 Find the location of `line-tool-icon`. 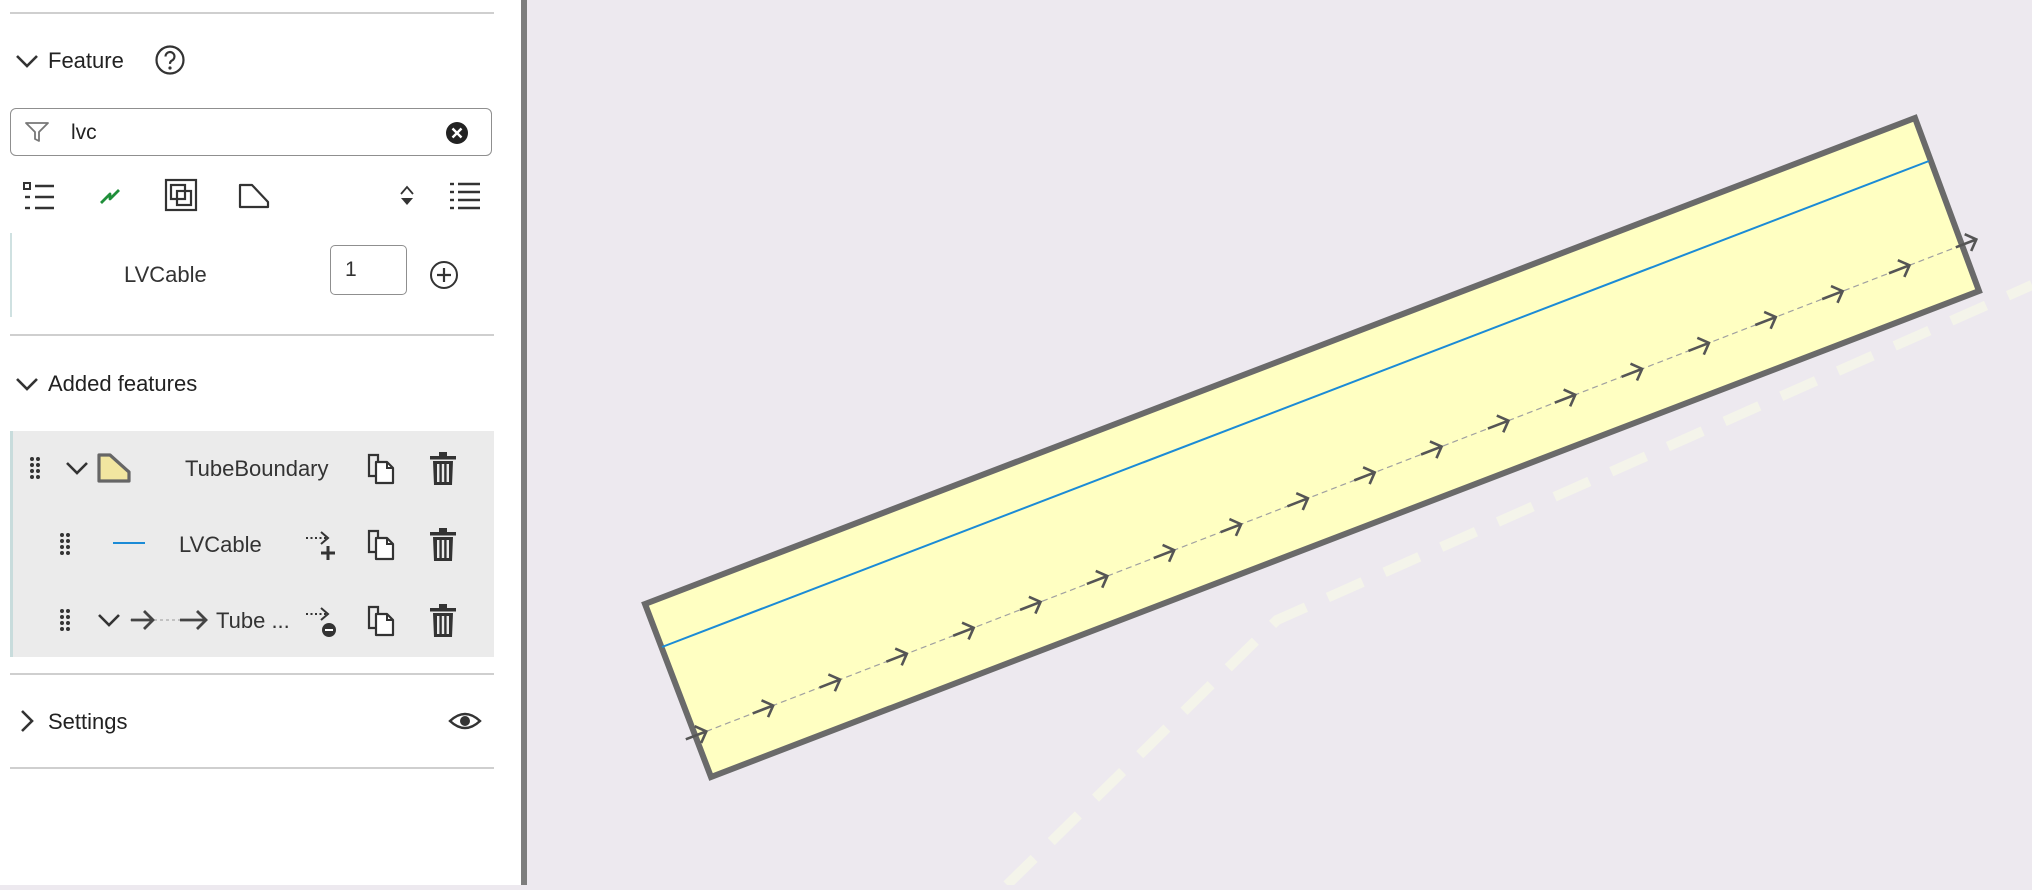

line-tool-icon is located at coordinates (110, 196).